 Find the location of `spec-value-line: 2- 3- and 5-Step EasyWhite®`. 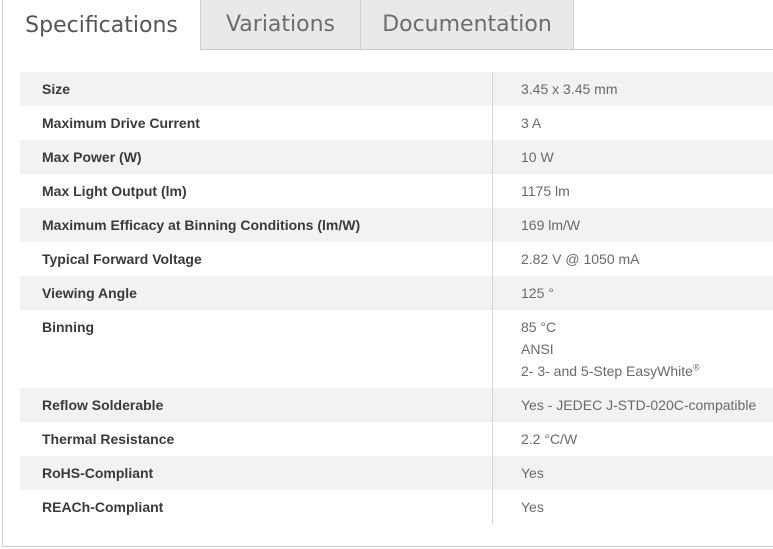

spec-value-line: 2- 3- and 5-Step EasyWhite® is located at coordinates (647, 371).